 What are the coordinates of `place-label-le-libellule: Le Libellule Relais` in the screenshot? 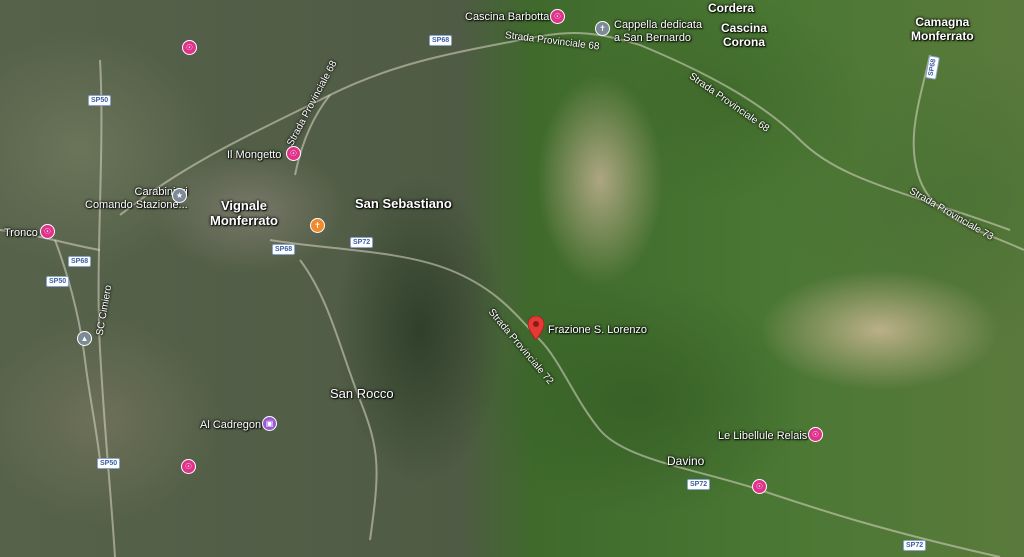 It's located at (762, 436).